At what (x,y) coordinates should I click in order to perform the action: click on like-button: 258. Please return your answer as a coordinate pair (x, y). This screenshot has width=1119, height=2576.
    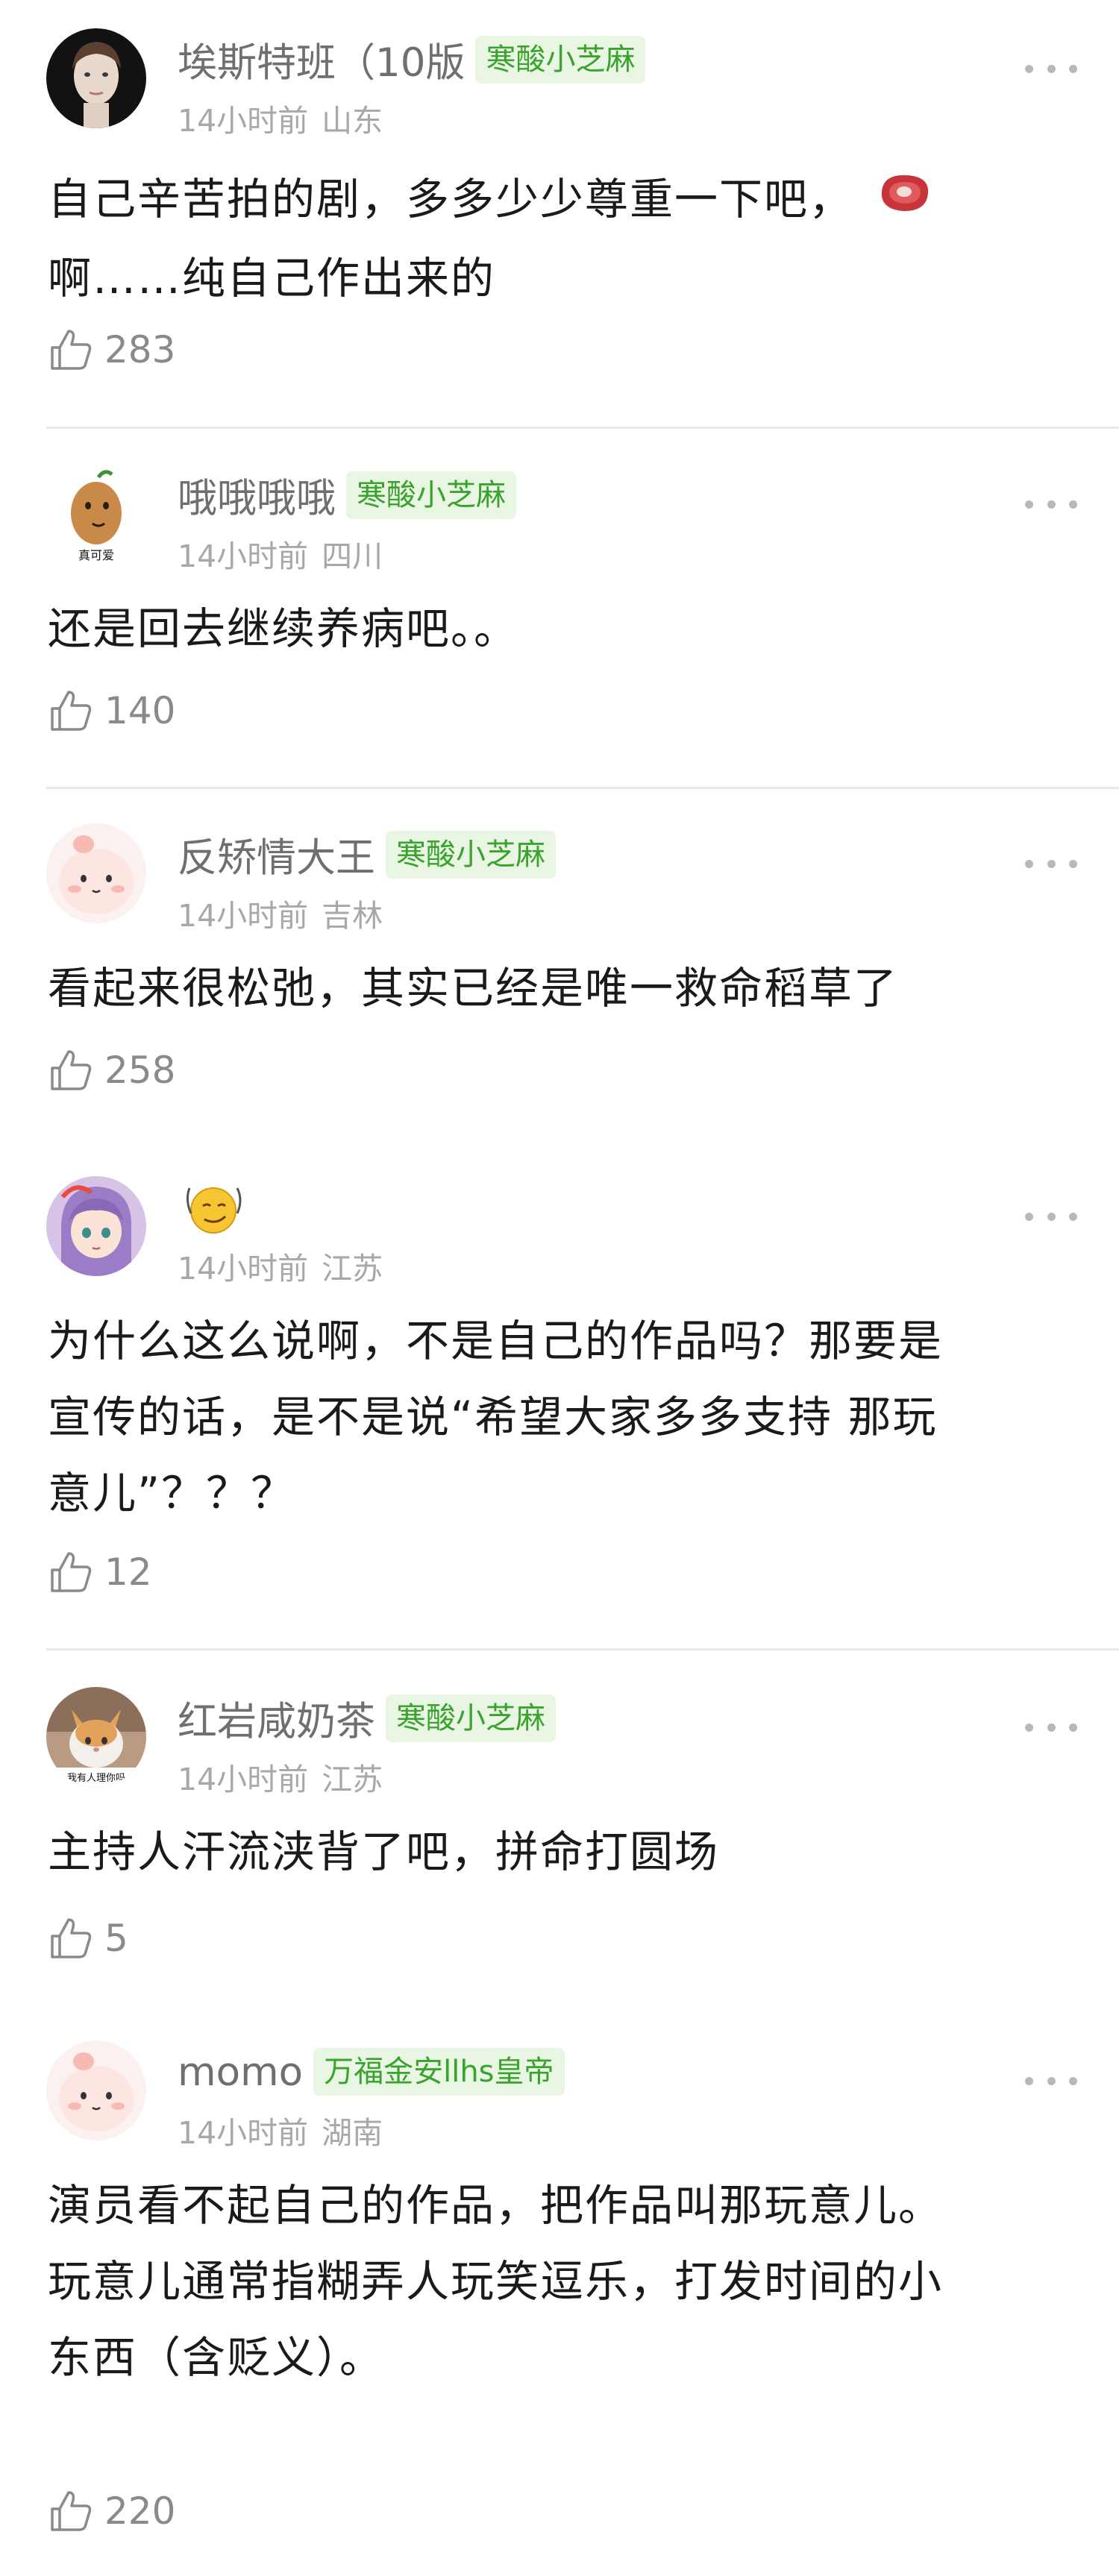
    Looking at the image, I should click on (111, 1070).